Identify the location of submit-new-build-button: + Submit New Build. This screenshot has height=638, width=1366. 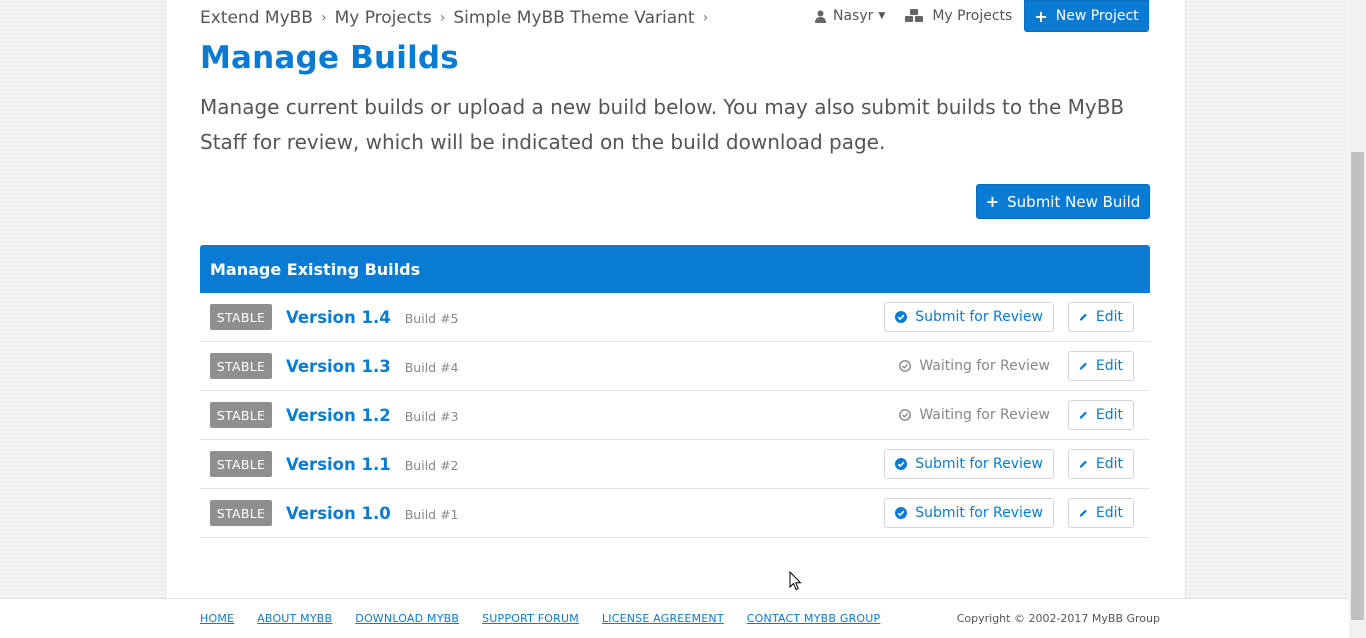
(1063, 201).